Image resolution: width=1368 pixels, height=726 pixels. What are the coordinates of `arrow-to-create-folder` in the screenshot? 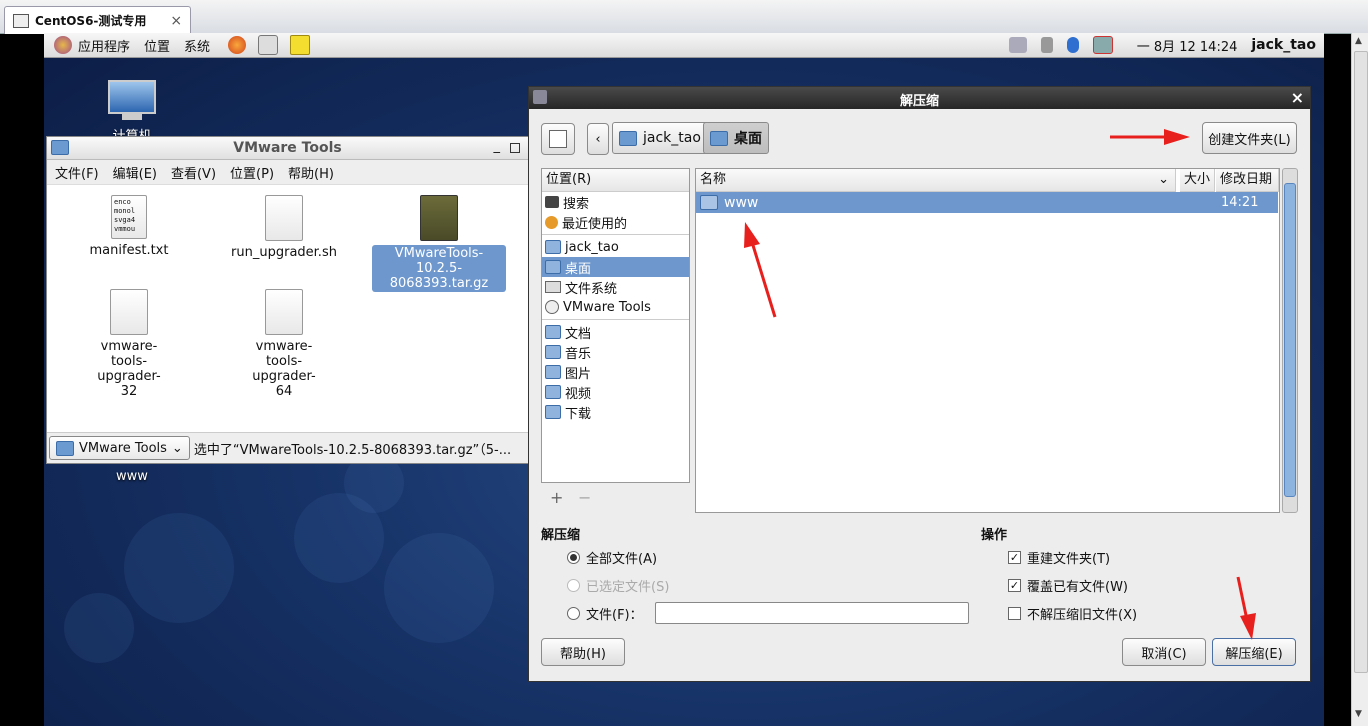 It's located at (1150, 137).